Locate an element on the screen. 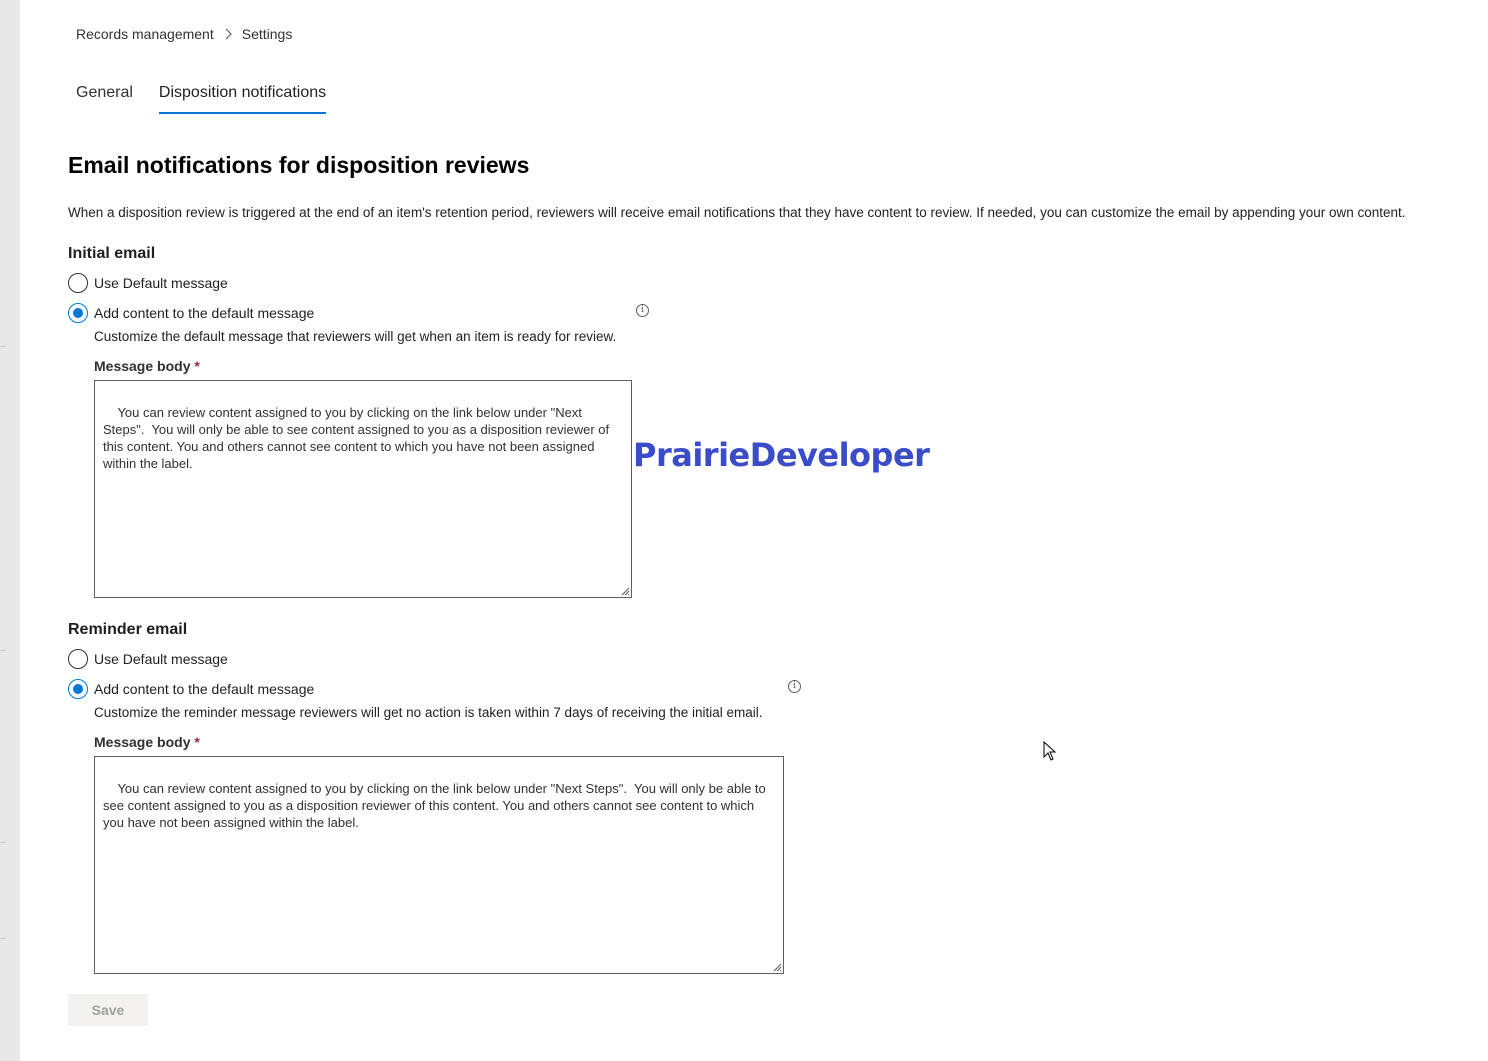 This screenshot has height=1061, width=1488. tab-list: General Disposition notifications is located at coordinates (214, 99).